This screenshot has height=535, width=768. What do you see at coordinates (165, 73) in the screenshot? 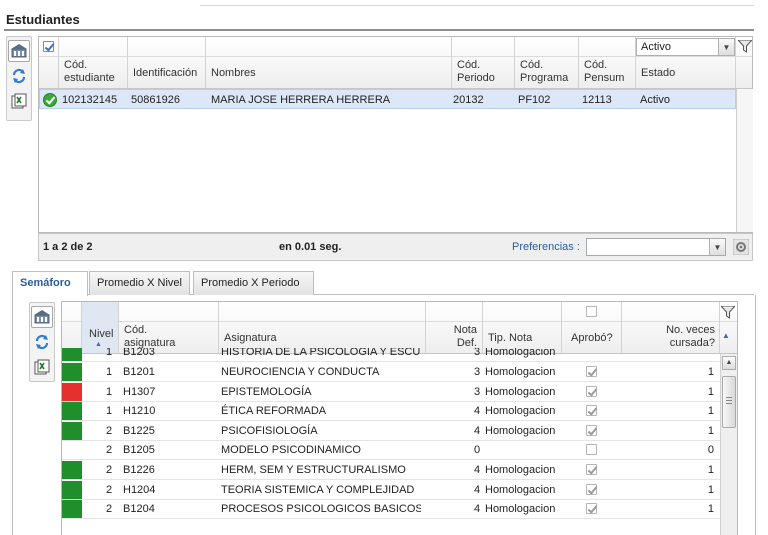
I see `col-header-identificacion: Identificación` at bounding box center [165, 73].